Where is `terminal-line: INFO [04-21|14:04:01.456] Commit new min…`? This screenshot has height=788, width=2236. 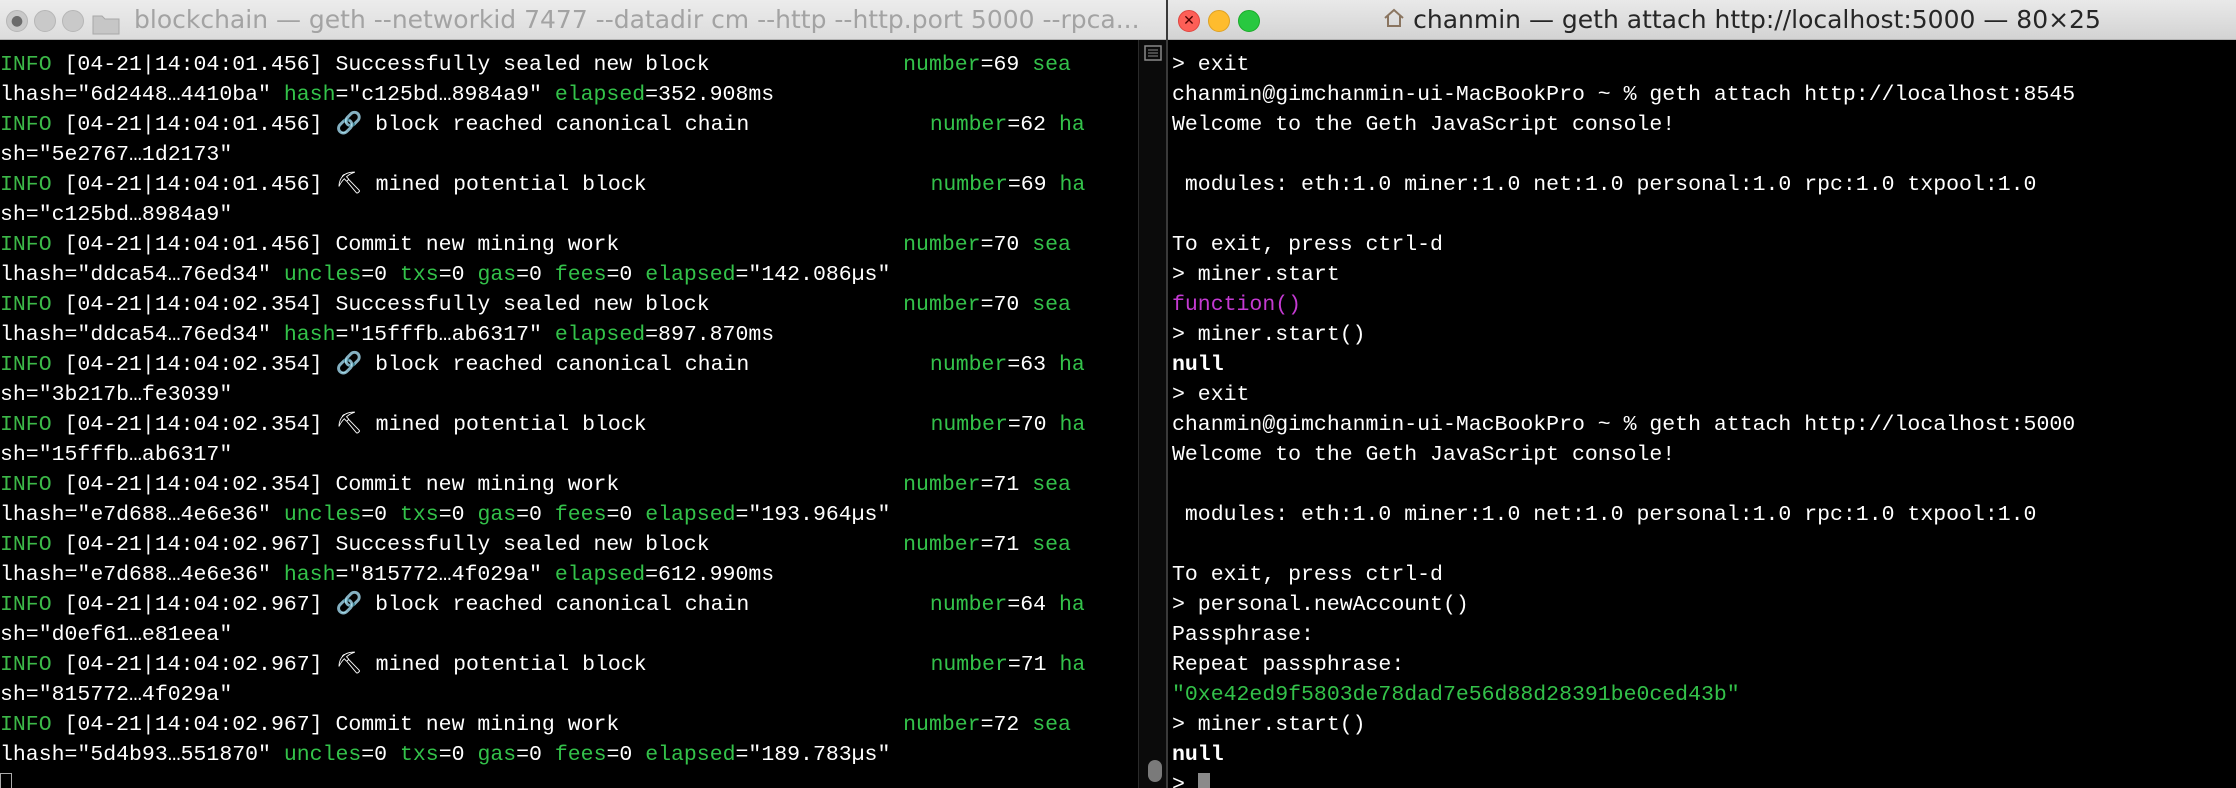
terminal-line: INFO [04-21|14:04:01.456] Commit new min… is located at coordinates (563, 245).